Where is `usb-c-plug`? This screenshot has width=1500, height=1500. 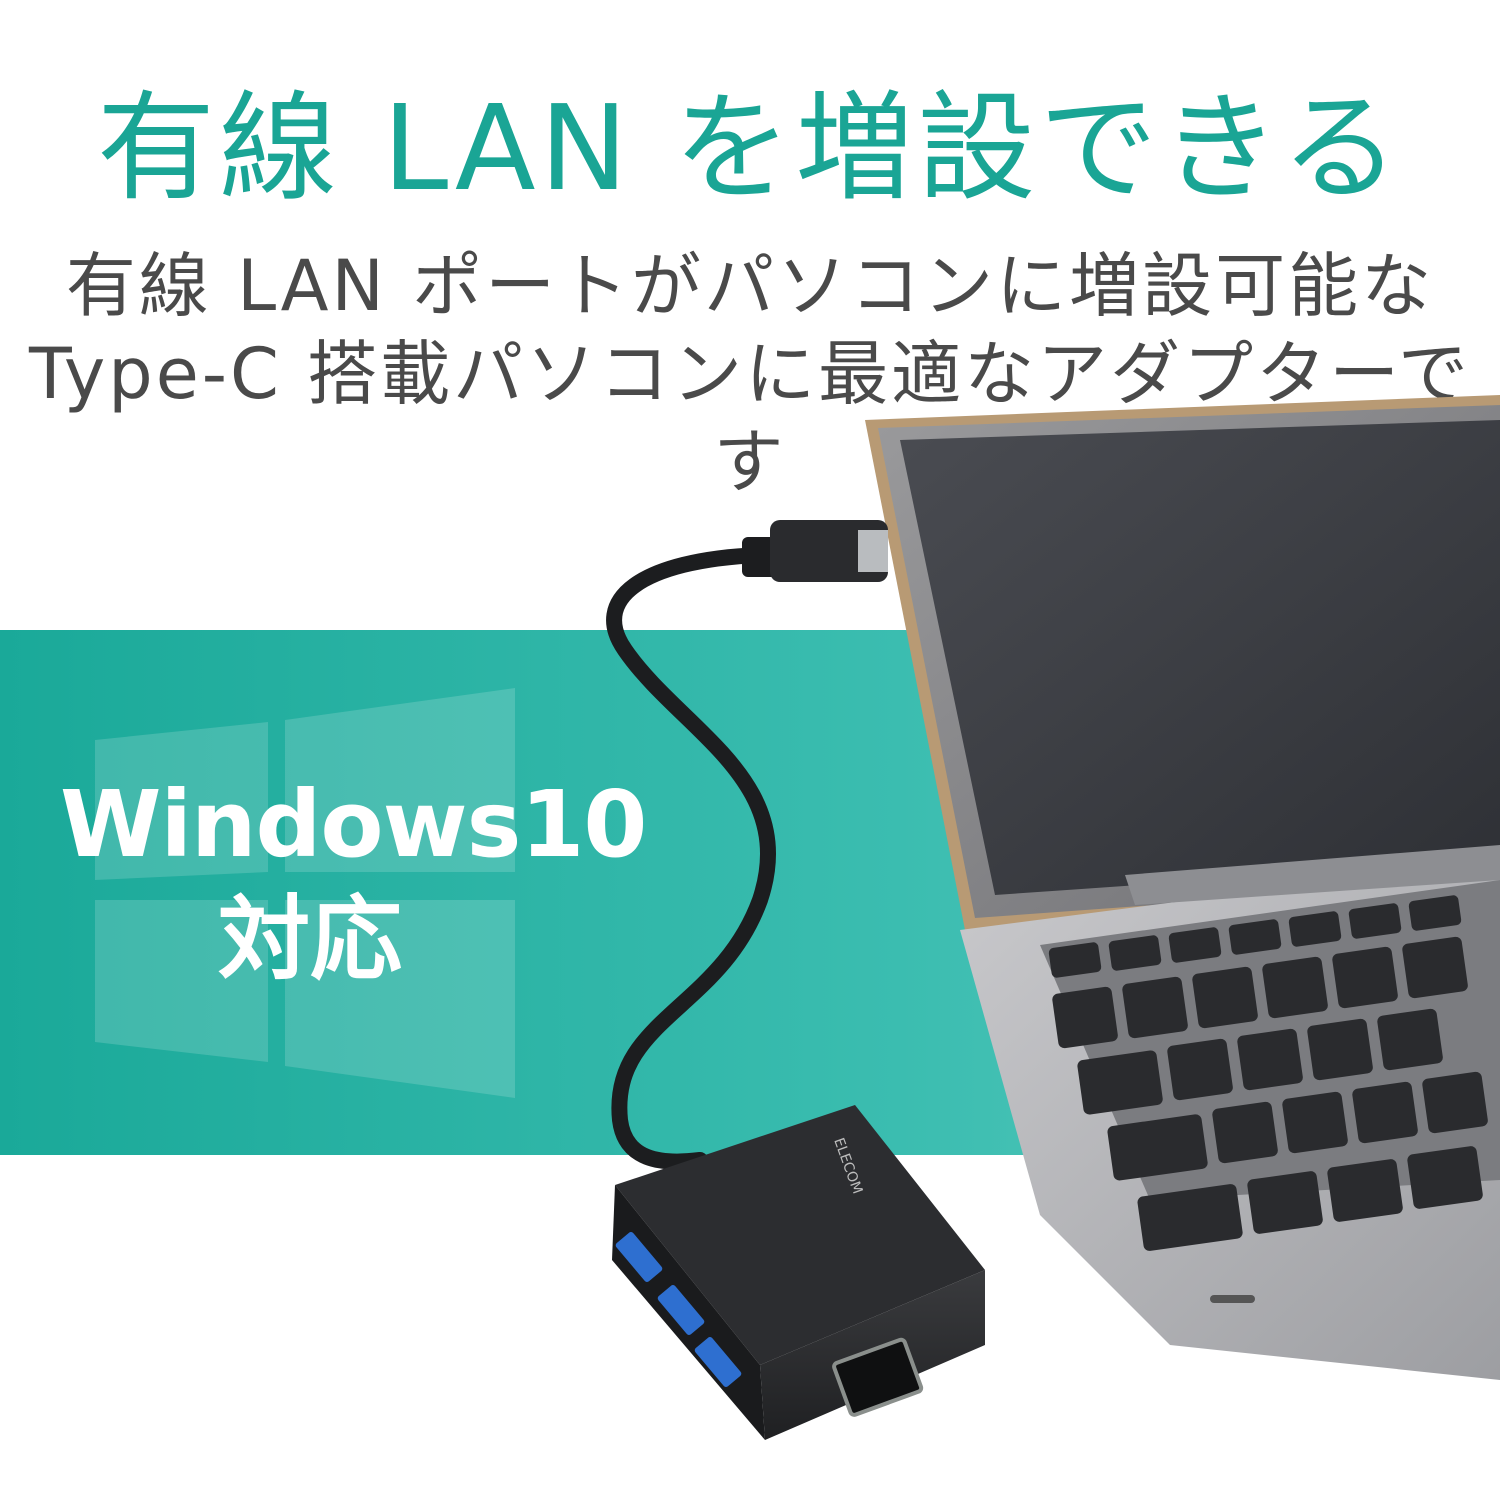
usb-c-plug is located at coordinates (815, 551).